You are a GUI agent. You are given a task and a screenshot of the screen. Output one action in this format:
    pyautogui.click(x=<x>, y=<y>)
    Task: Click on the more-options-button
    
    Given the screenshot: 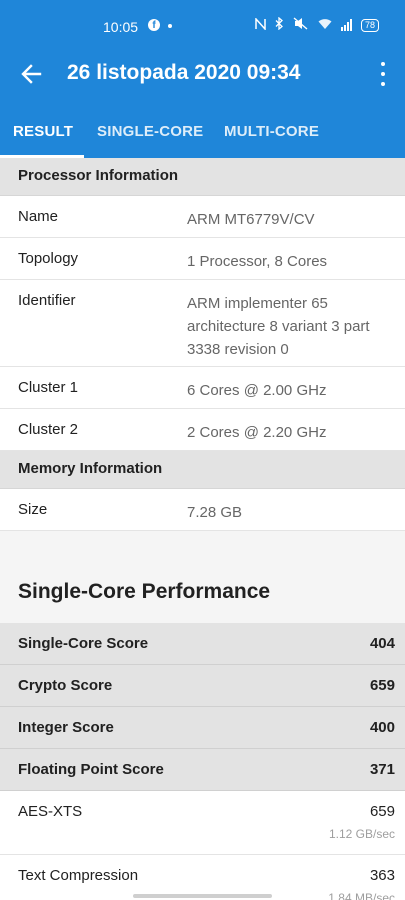 What is the action you would take?
    pyautogui.click(x=383, y=74)
    